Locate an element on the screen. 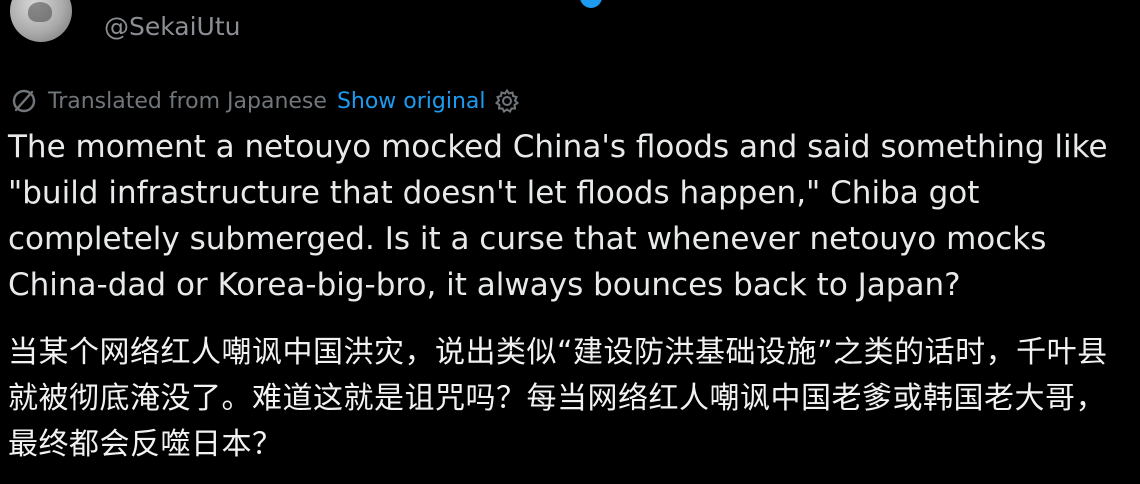  show-original-link: Show original is located at coordinates (411, 101).